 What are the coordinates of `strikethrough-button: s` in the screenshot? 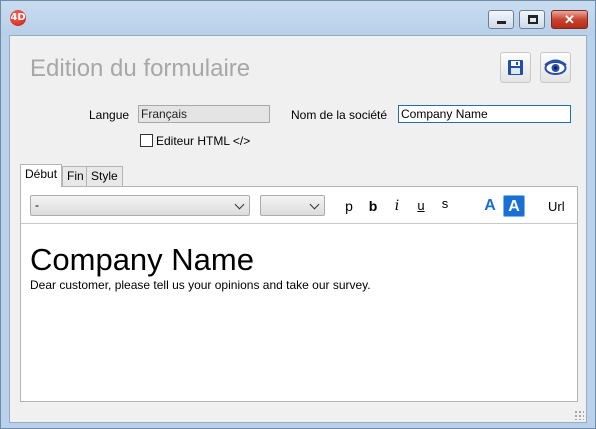 It's located at (445, 204).